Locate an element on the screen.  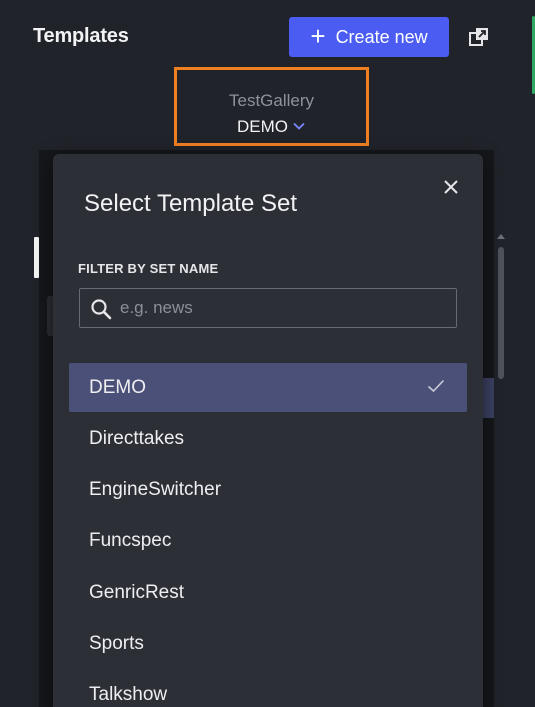
set-item-directtakes: Directtakes is located at coordinates (268, 438).